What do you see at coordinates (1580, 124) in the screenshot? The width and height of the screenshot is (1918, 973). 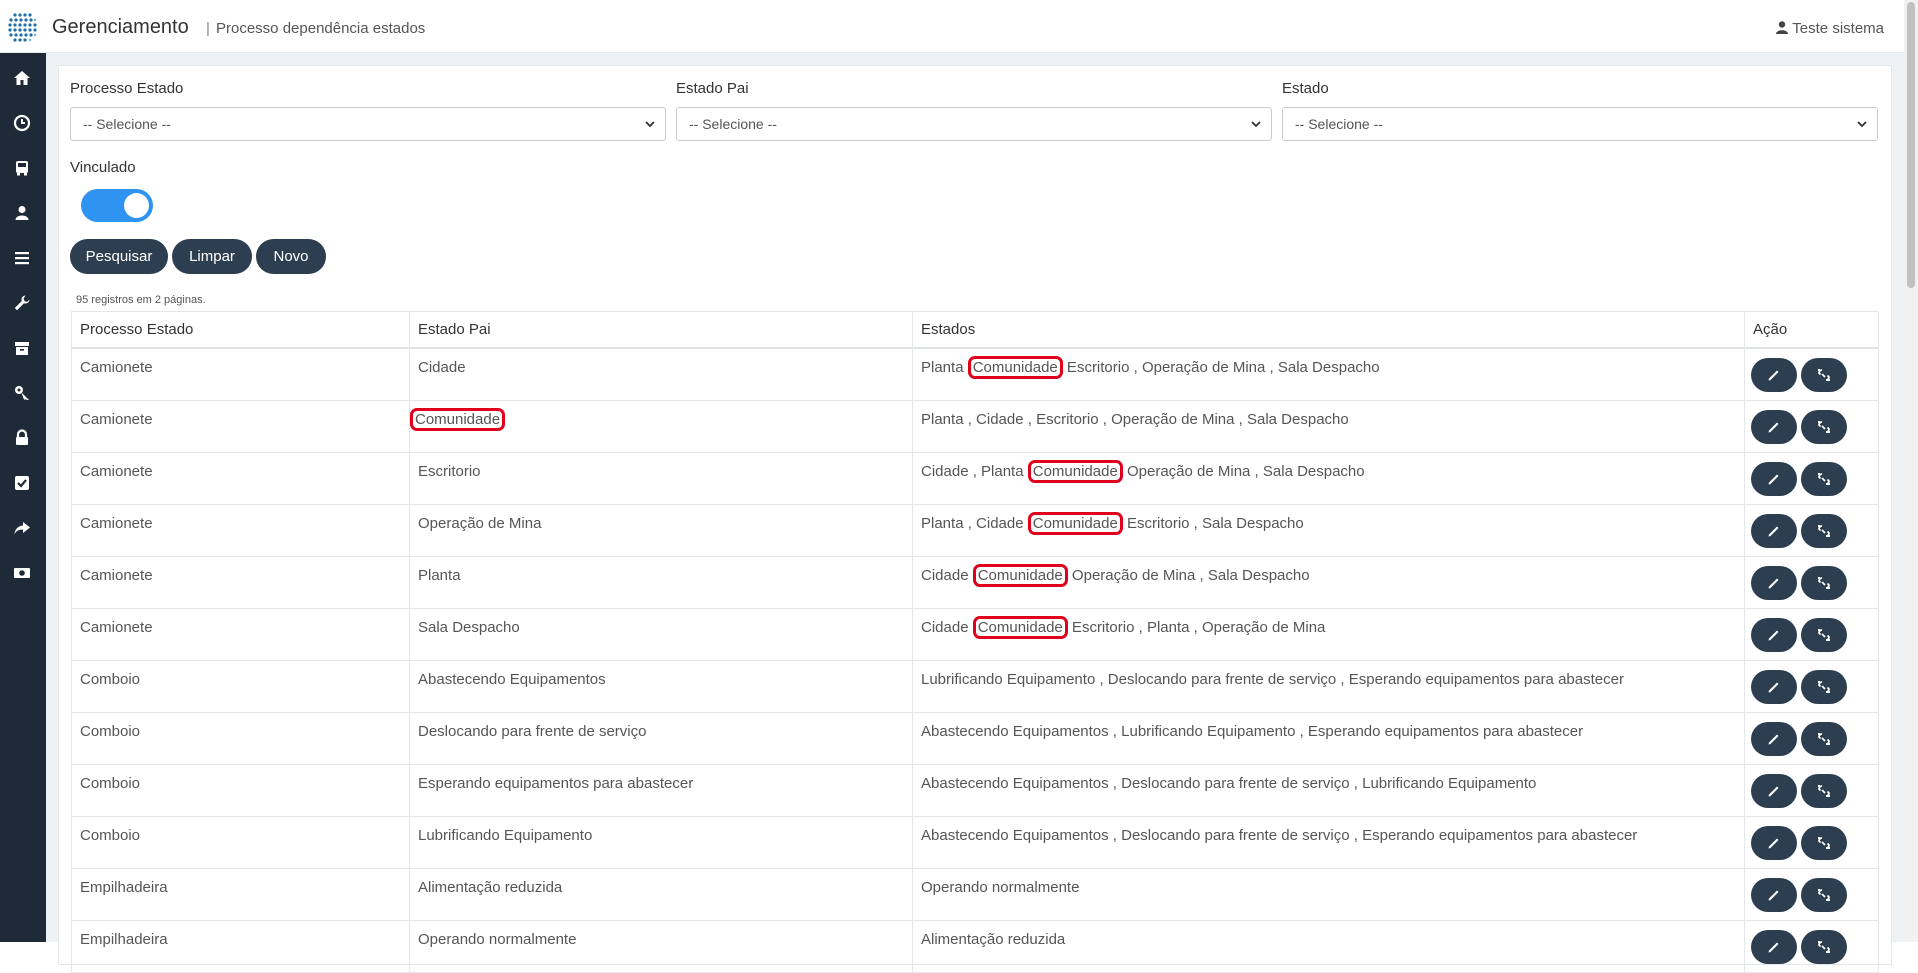 I see `estado-select: -- Selecione --` at bounding box center [1580, 124].